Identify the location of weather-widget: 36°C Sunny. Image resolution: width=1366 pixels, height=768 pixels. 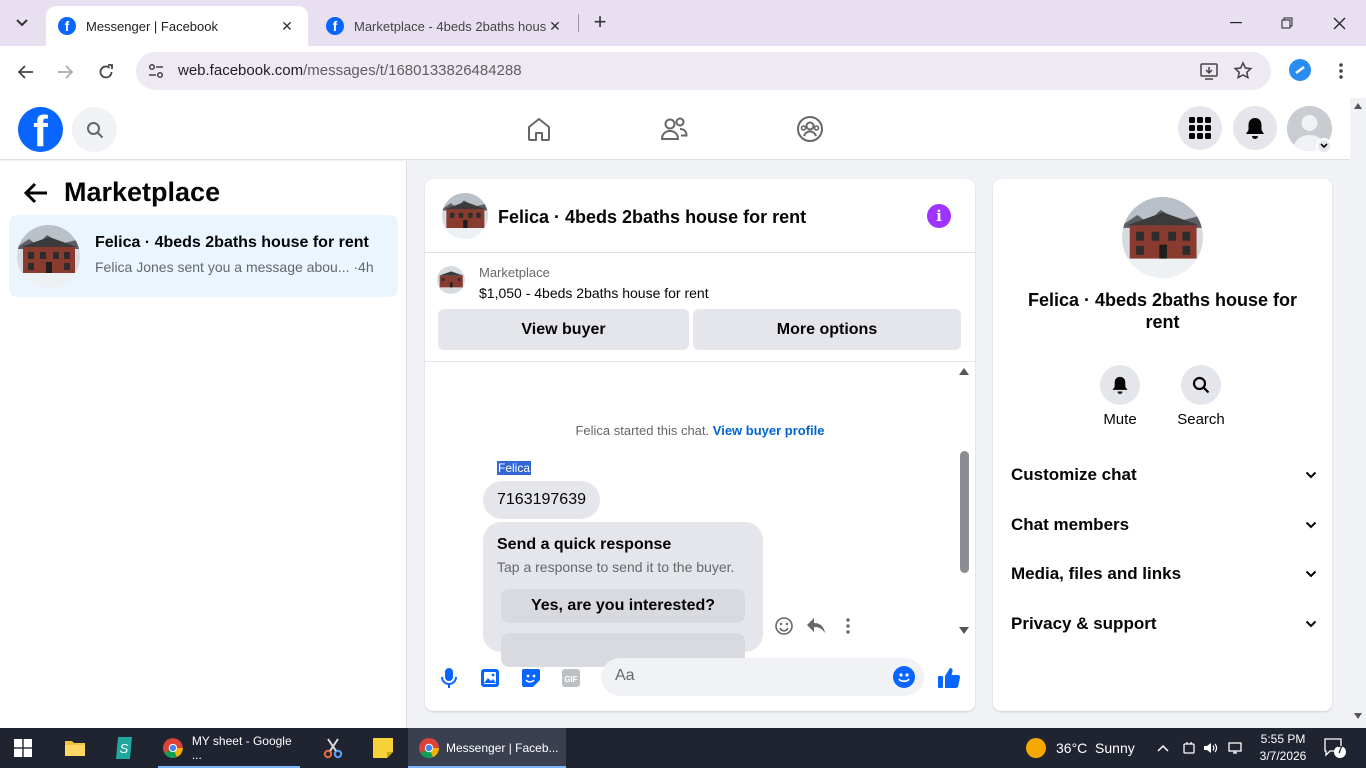
(1080, 748).